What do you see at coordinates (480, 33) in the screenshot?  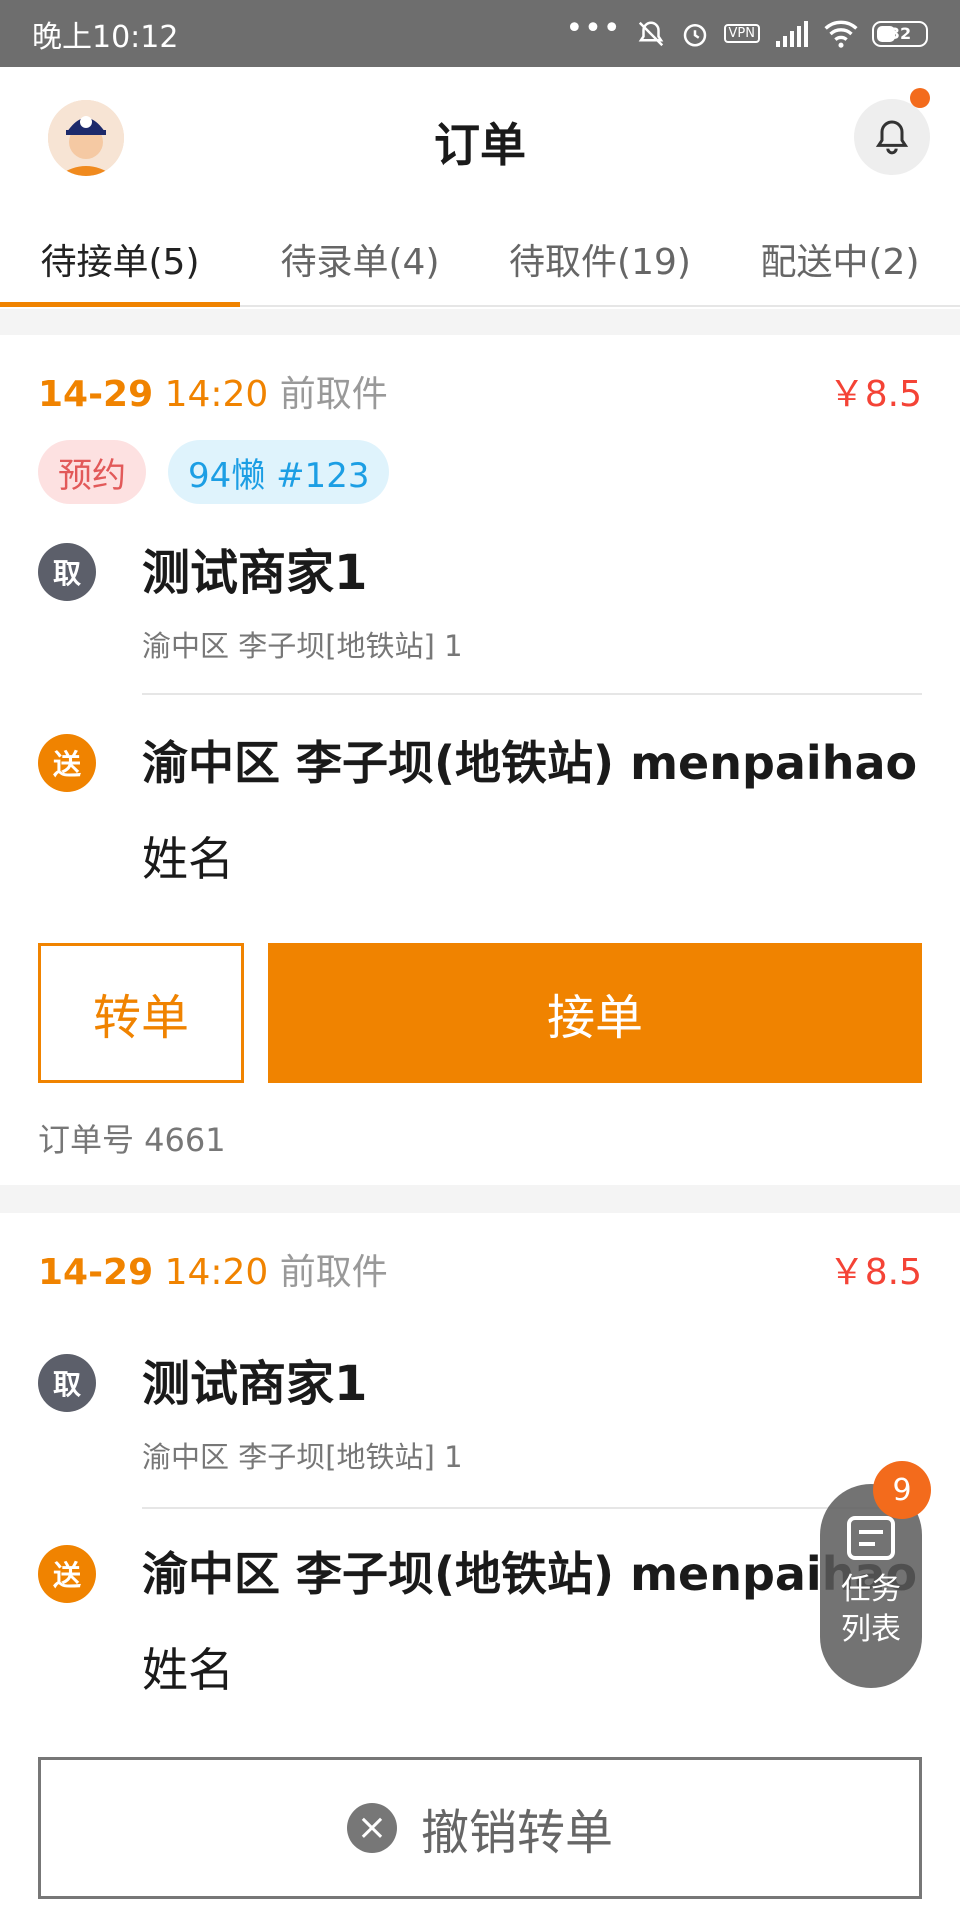 I see `status-bar: 晚上10:12 ••• VPN 32` at bounding box center [480, 33].